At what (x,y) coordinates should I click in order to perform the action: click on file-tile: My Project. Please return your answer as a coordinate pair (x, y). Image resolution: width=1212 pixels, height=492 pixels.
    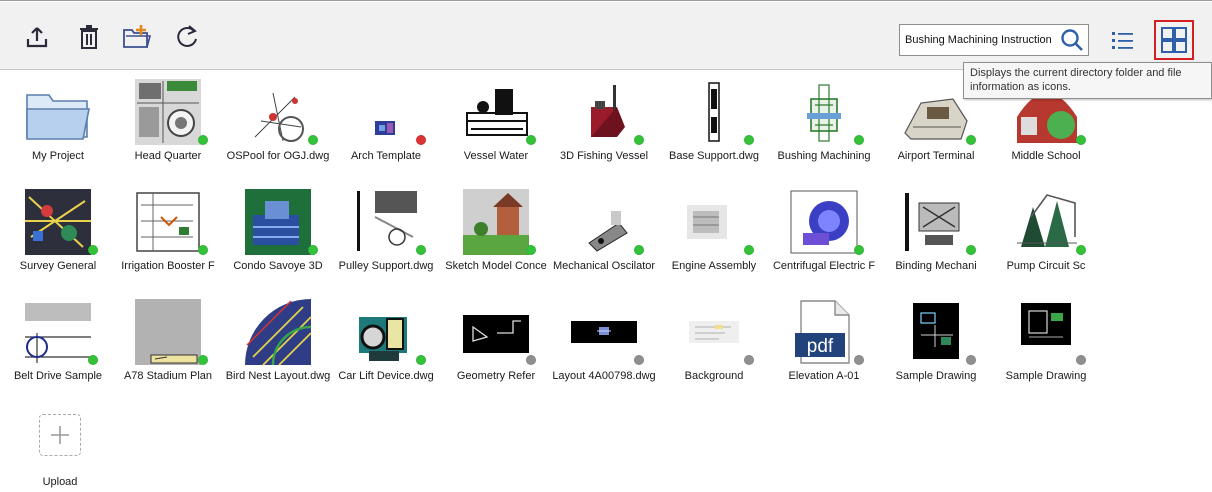
    Looking at the image, I should click on (58, 126).